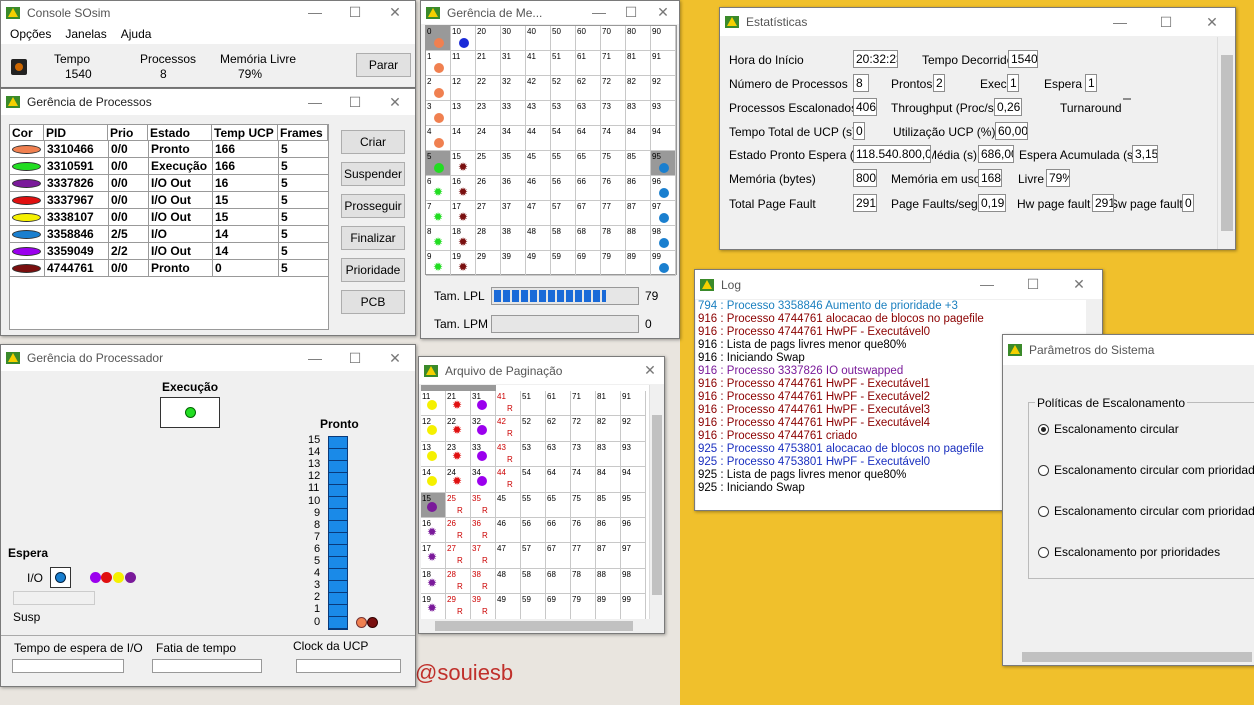 The height and width of the screenshot is (705, 1254). I want to click on pcb-button: PCB, so click(373, 302).